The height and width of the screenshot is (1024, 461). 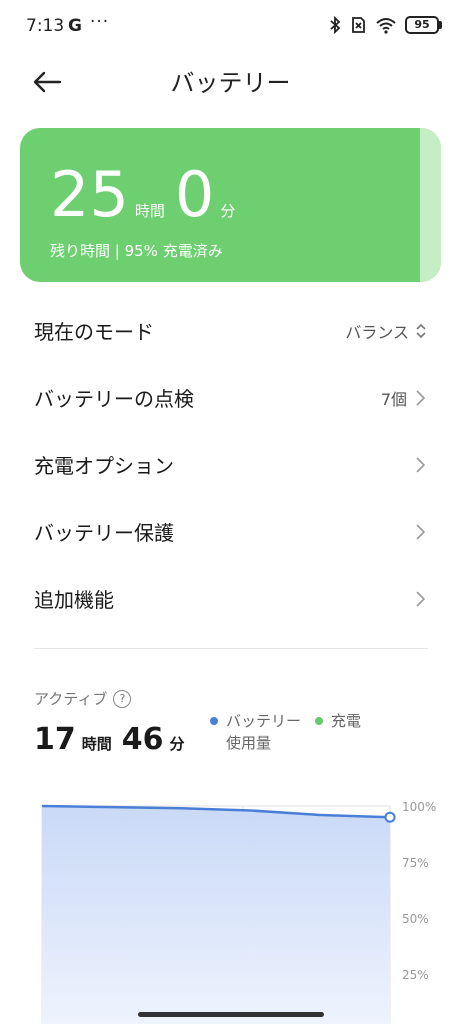 I want to click on active-minutes-unit: 分, so click(x=177, y=744).